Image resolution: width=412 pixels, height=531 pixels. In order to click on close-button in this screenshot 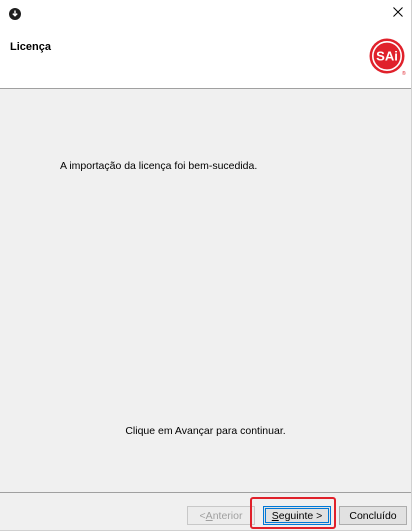, I will do `click(398, 13)`.